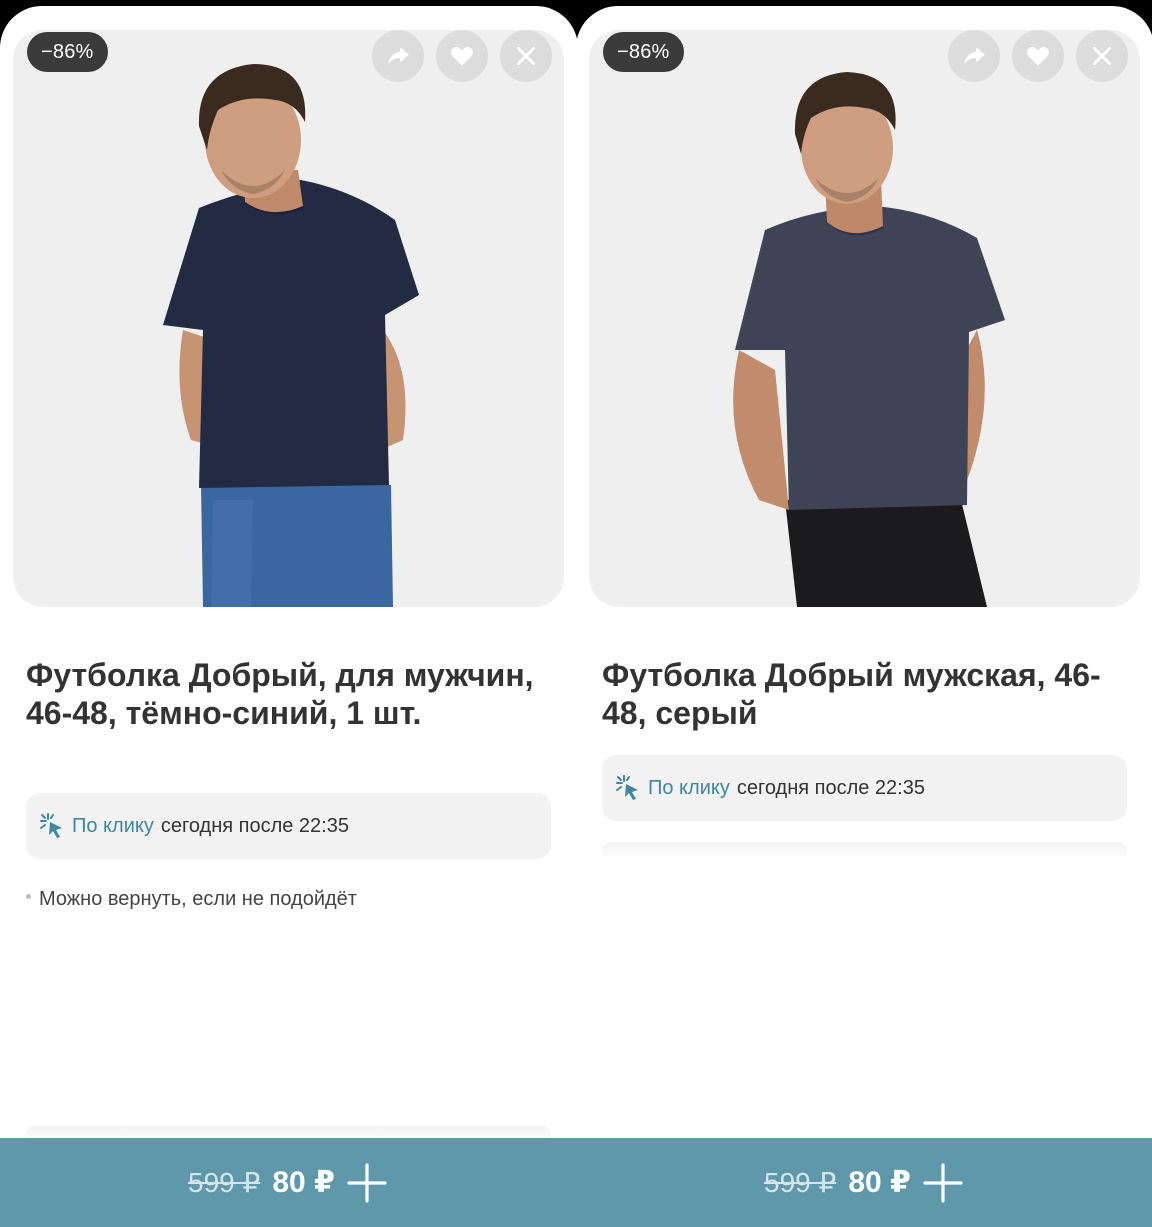 The width and height of the screenshot is (1152, 1227). What do you see at coordinates (28, 897) in the screenshot?
I see `bullet-dot` at bounding box center [28, 897].